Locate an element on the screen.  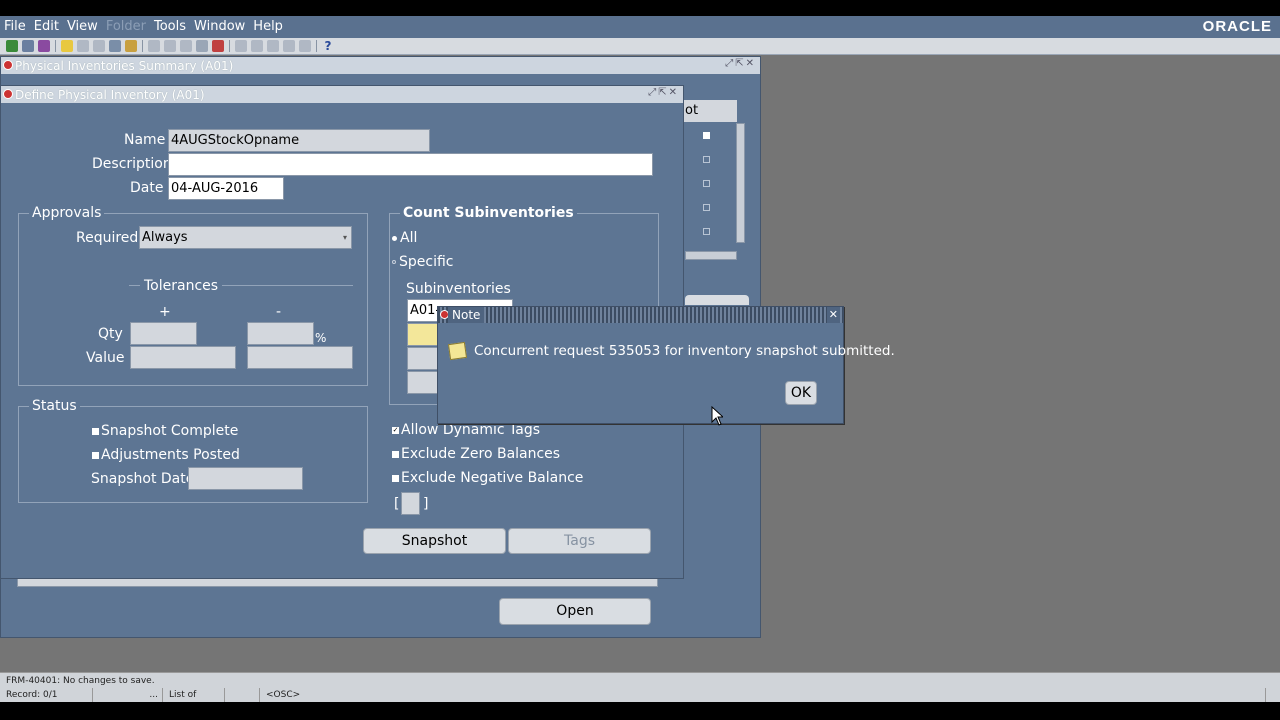
clear-record-icon is located at coordinates (202, 46).